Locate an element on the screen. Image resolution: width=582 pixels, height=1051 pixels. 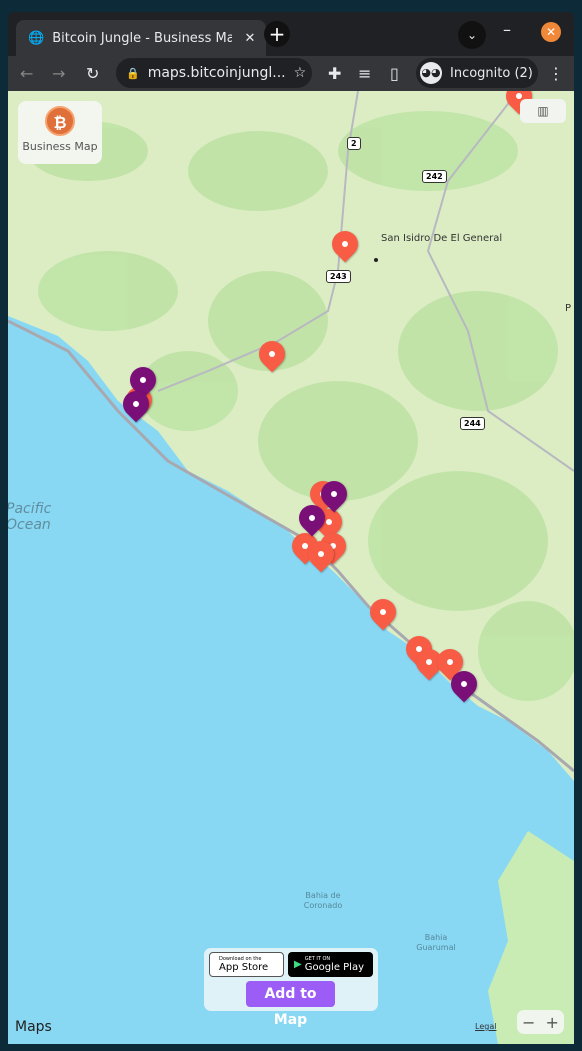
map-type-icon: ▥ is located at coordinates (543, 111).